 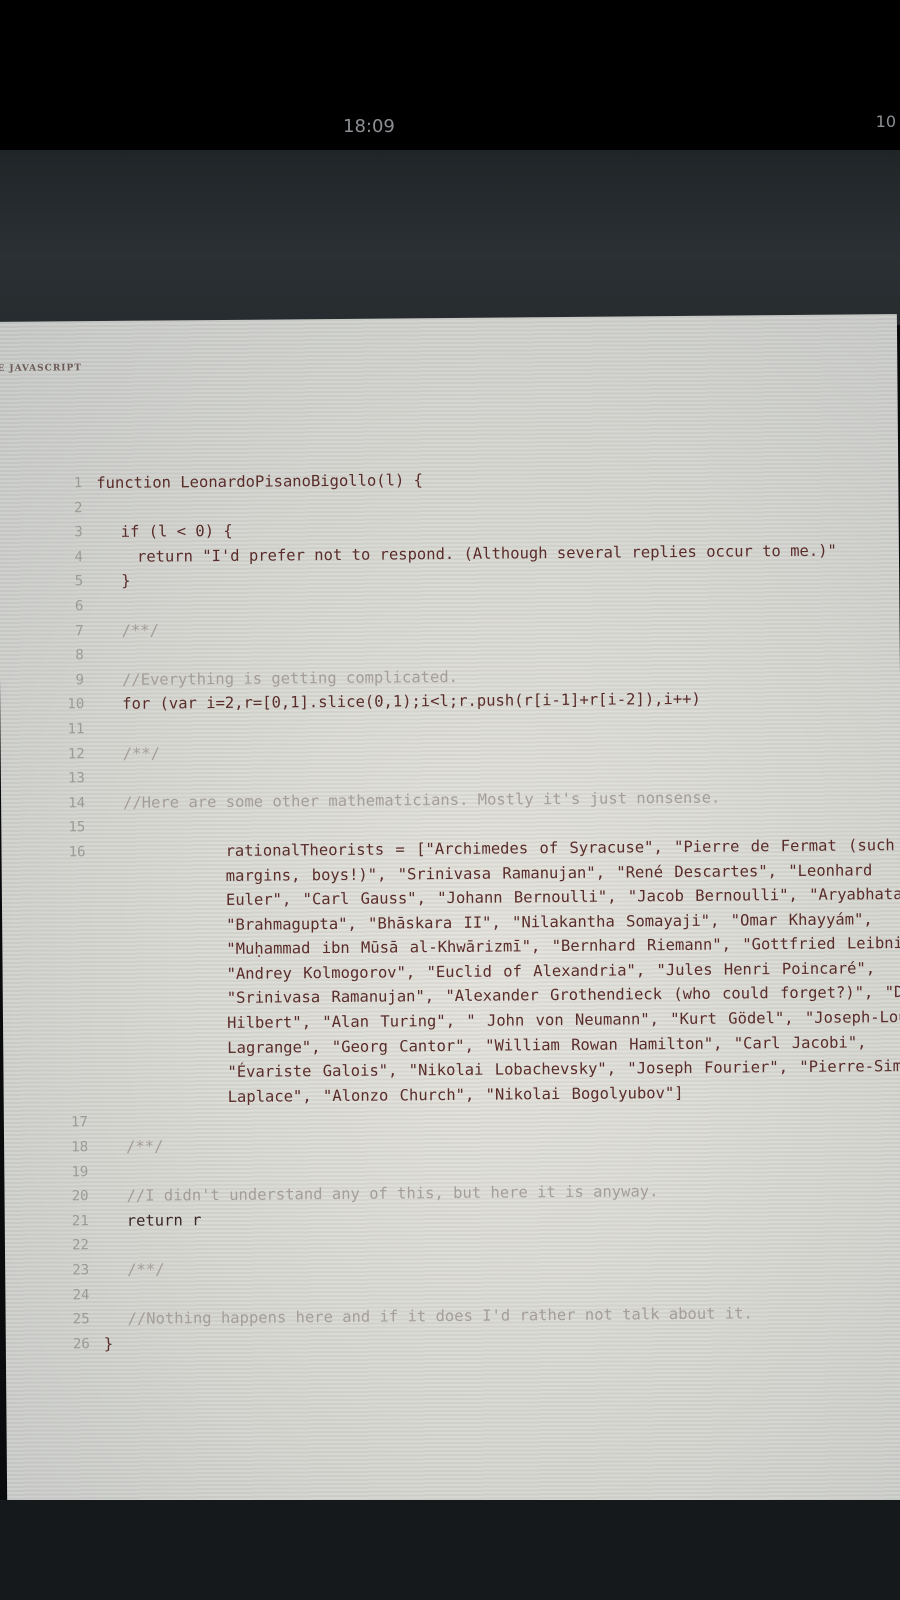 I want to click on status-indicator: 10, so click(x=885, y=121).